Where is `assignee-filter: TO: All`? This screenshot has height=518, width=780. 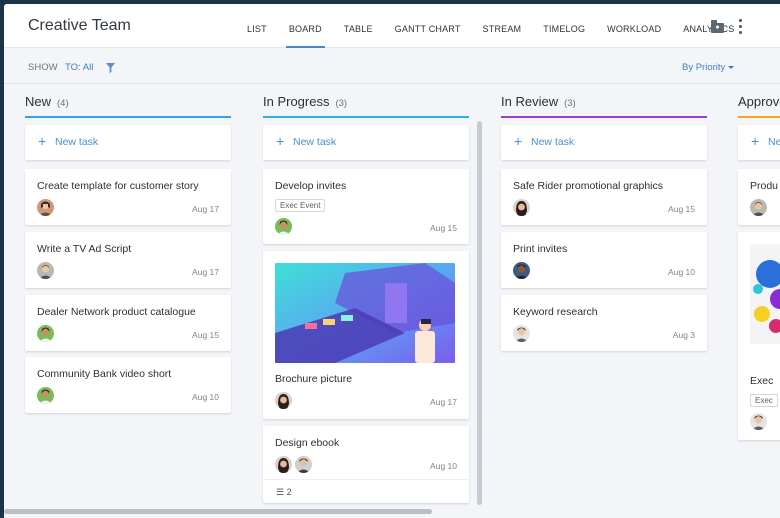
assignee-filter: TO: All is located at coordinates (79, 67).